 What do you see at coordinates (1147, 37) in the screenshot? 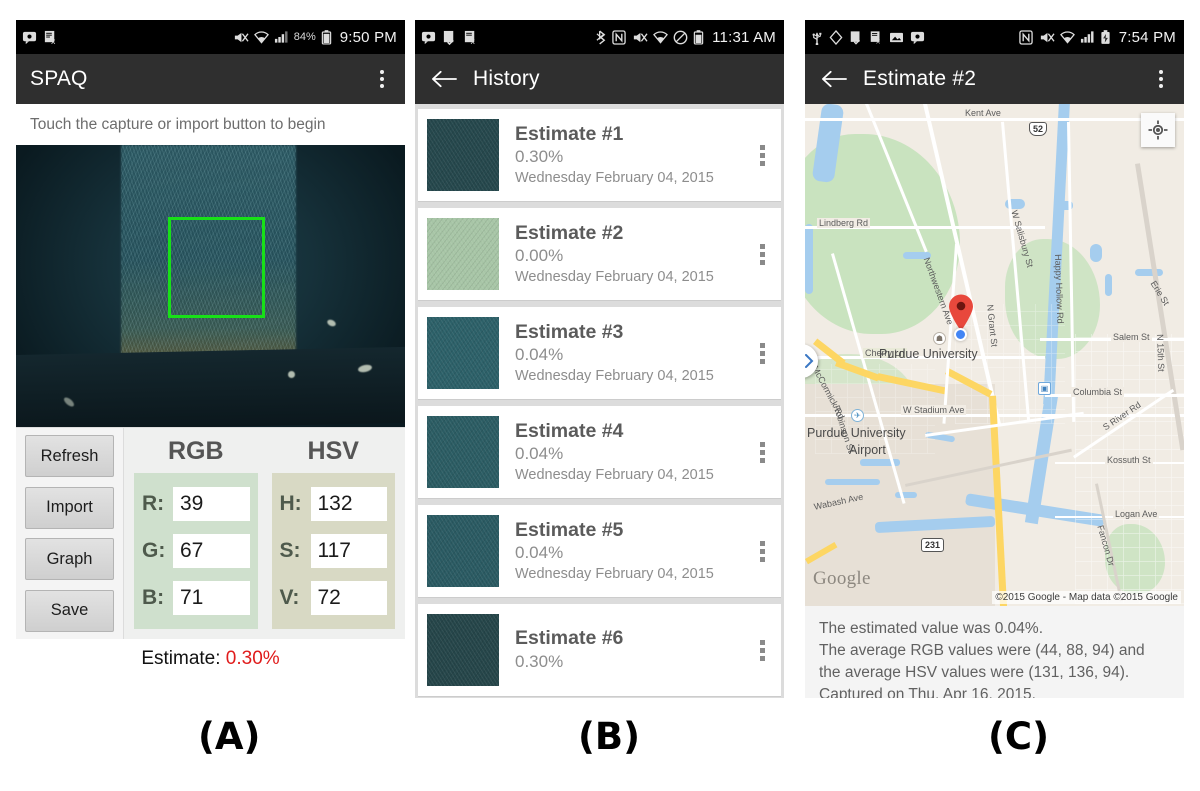
I see `status-clock-c: 7:54 PM` at bounding box center [1147, 37].